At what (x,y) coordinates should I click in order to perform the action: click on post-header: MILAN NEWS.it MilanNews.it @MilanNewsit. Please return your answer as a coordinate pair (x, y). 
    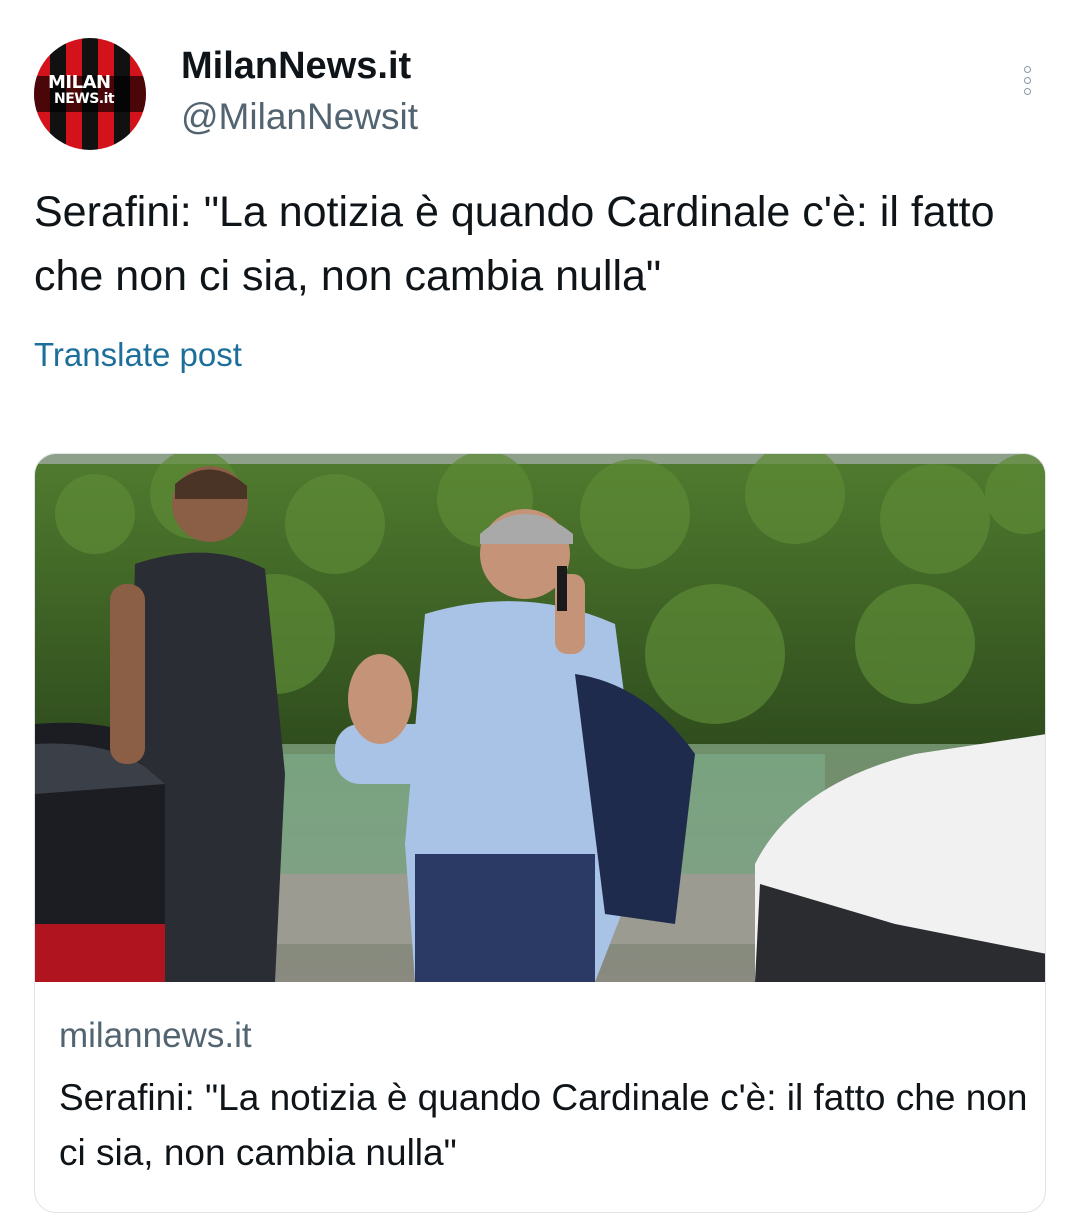
    Looking at the image, I should click on (540, 94).